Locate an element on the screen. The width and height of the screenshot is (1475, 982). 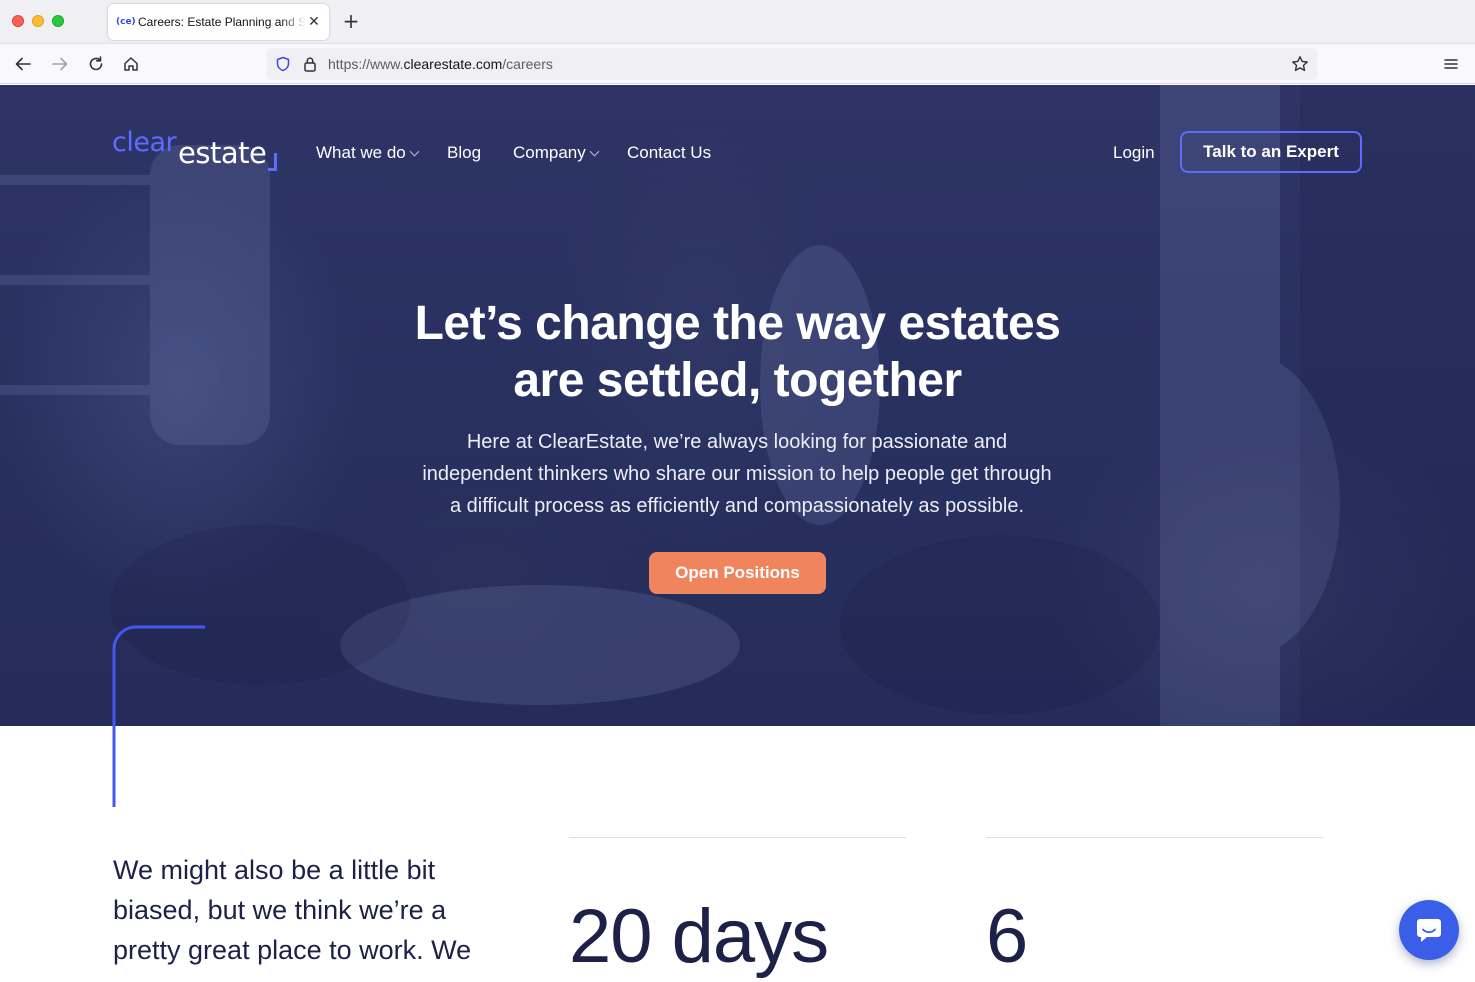
nav-contact-us: Contact Us is located at coordinates (669, 153).